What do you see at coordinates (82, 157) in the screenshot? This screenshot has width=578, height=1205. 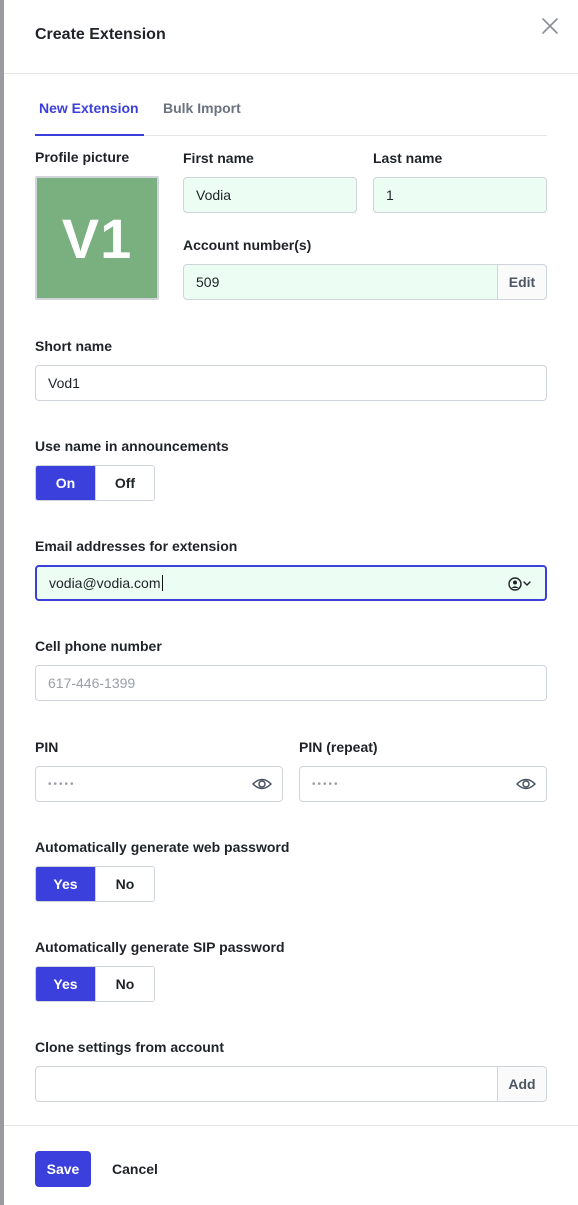 I see `profile-picture-label: Profile picture` at bounding box center [82, 157].